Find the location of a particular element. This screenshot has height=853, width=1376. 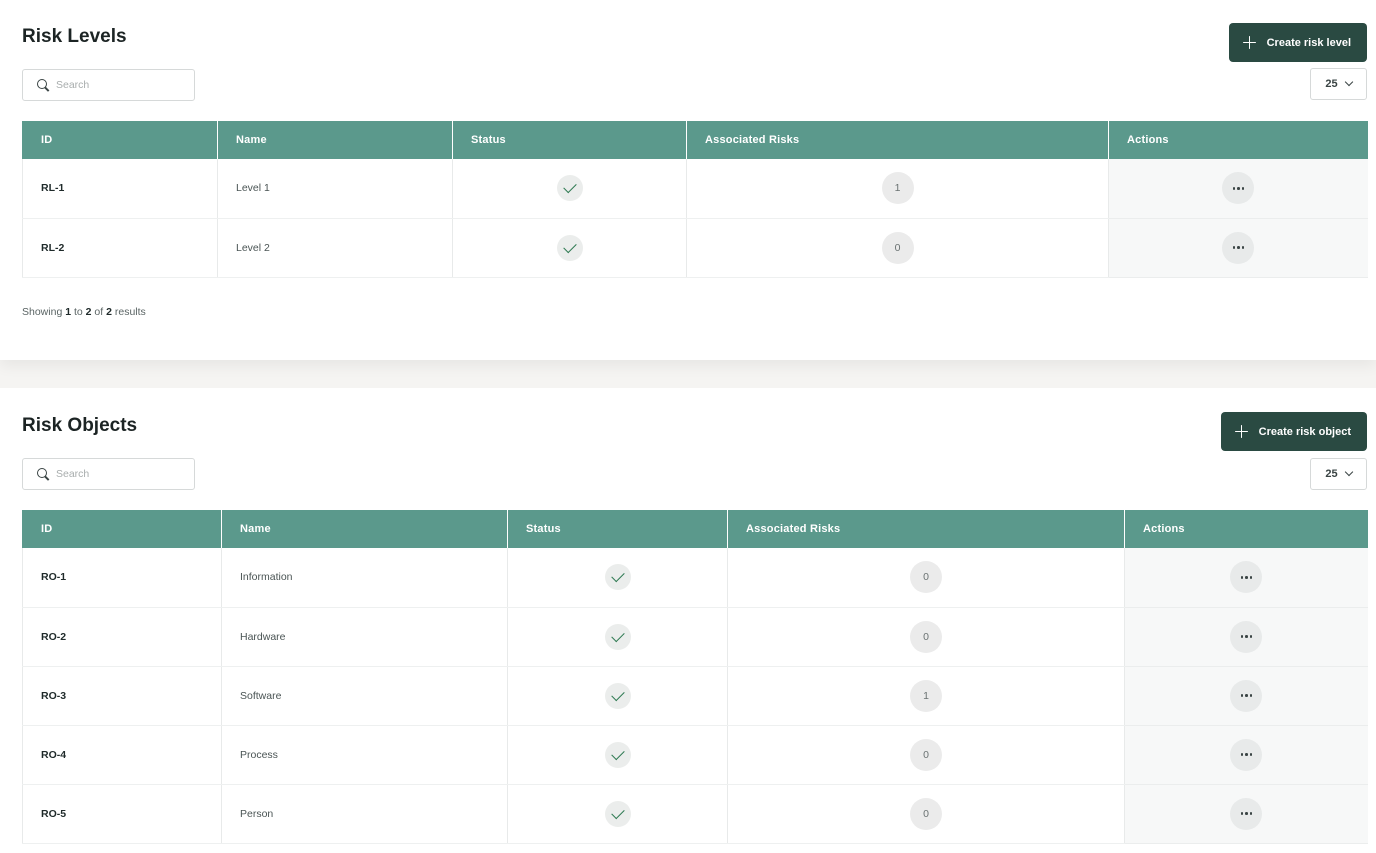

pagination-of-word: of is located at coordinates (99, 312).